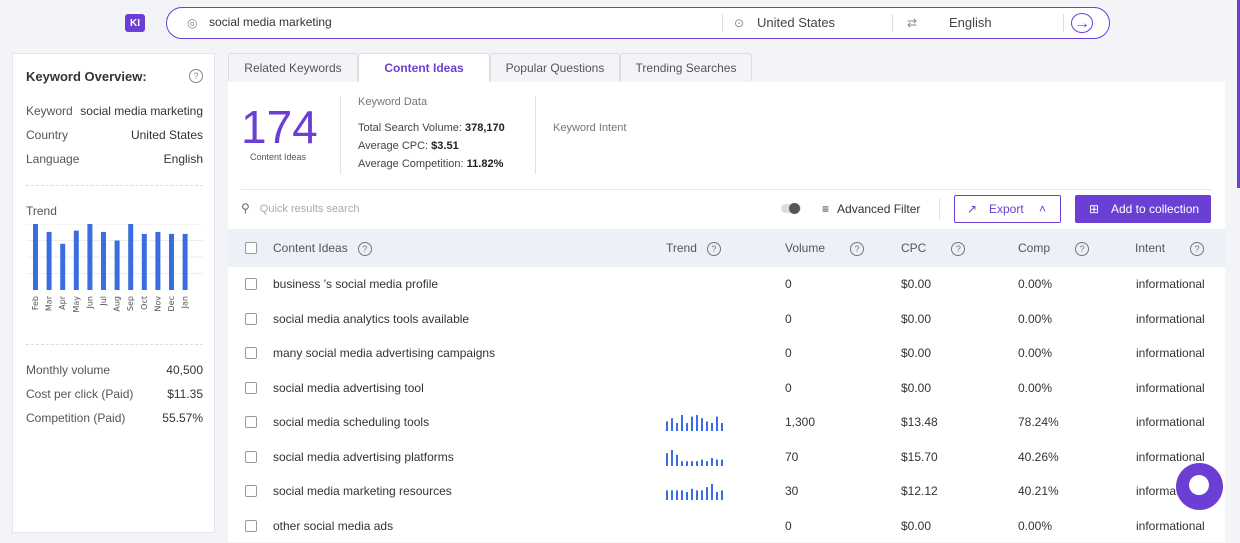 This screenshot has width=1240, height=543. I want to click on row-label: Country, so click(47, 135).